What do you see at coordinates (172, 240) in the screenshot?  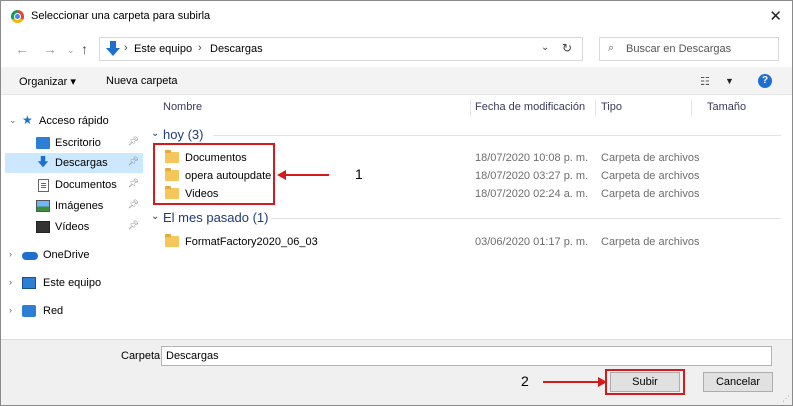 I see `folder-icon` at bounding box center [172, 240].